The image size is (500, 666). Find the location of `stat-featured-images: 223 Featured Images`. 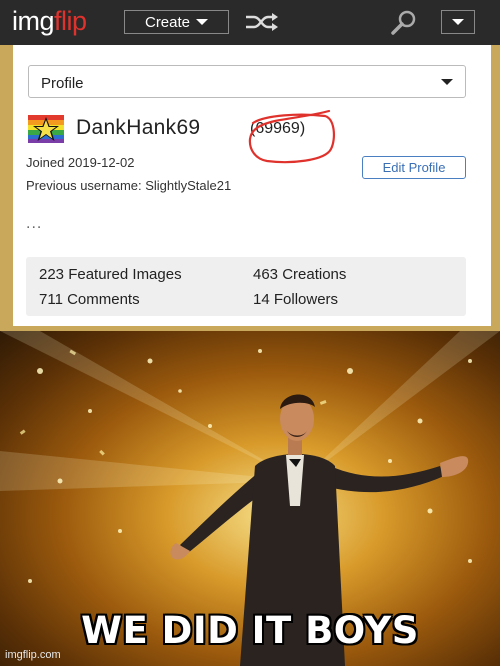

stat-featured-images: 223 Featured Images is located at coordinates (110, 274).